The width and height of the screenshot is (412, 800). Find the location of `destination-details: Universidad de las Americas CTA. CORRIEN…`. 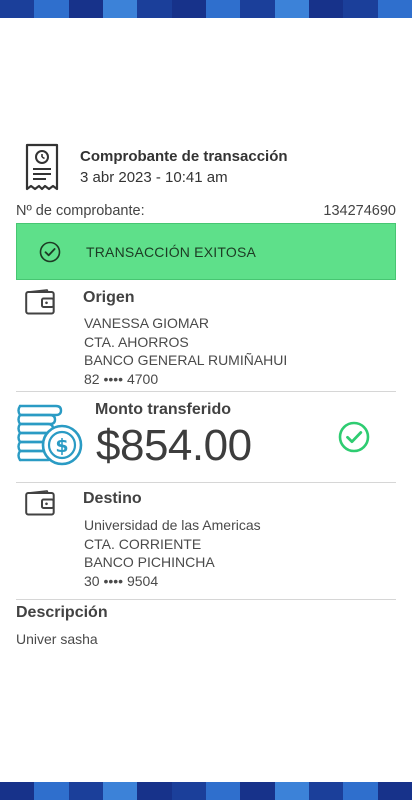

destination-details: Universidad de las Americas CTA. CORRIEN… is located at coordinates (172, 553).